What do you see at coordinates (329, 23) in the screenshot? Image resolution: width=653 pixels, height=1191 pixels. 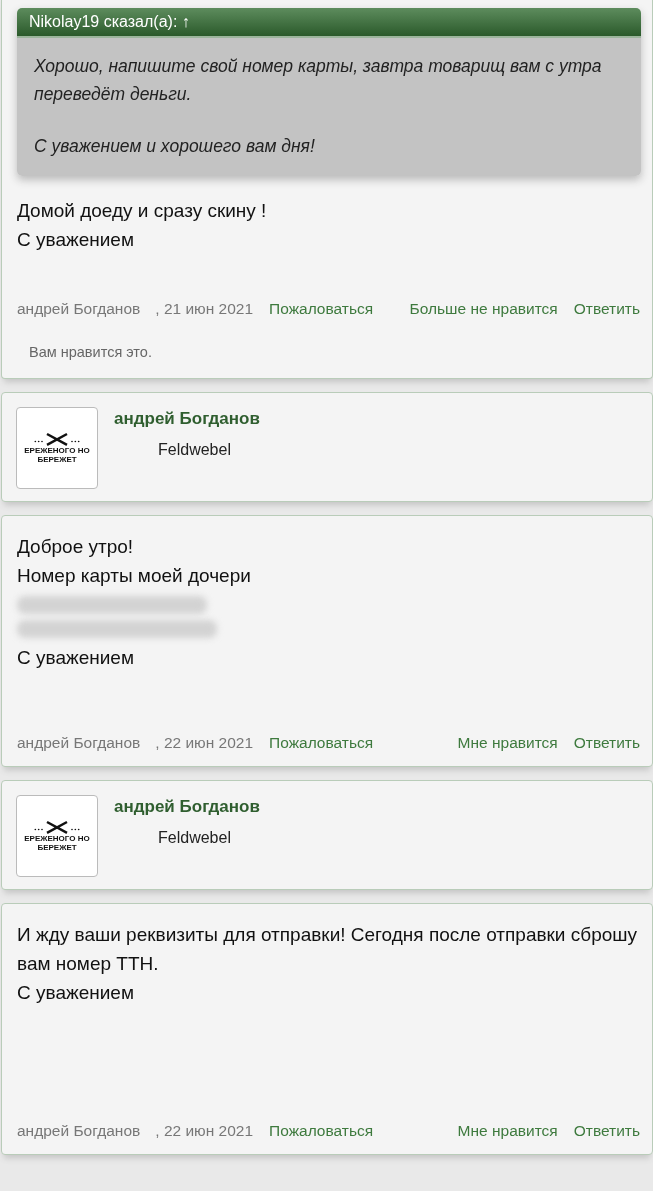 I see `quote-header: Nikolay19 сказал(а): ↑` at bounding box center [329, 23].